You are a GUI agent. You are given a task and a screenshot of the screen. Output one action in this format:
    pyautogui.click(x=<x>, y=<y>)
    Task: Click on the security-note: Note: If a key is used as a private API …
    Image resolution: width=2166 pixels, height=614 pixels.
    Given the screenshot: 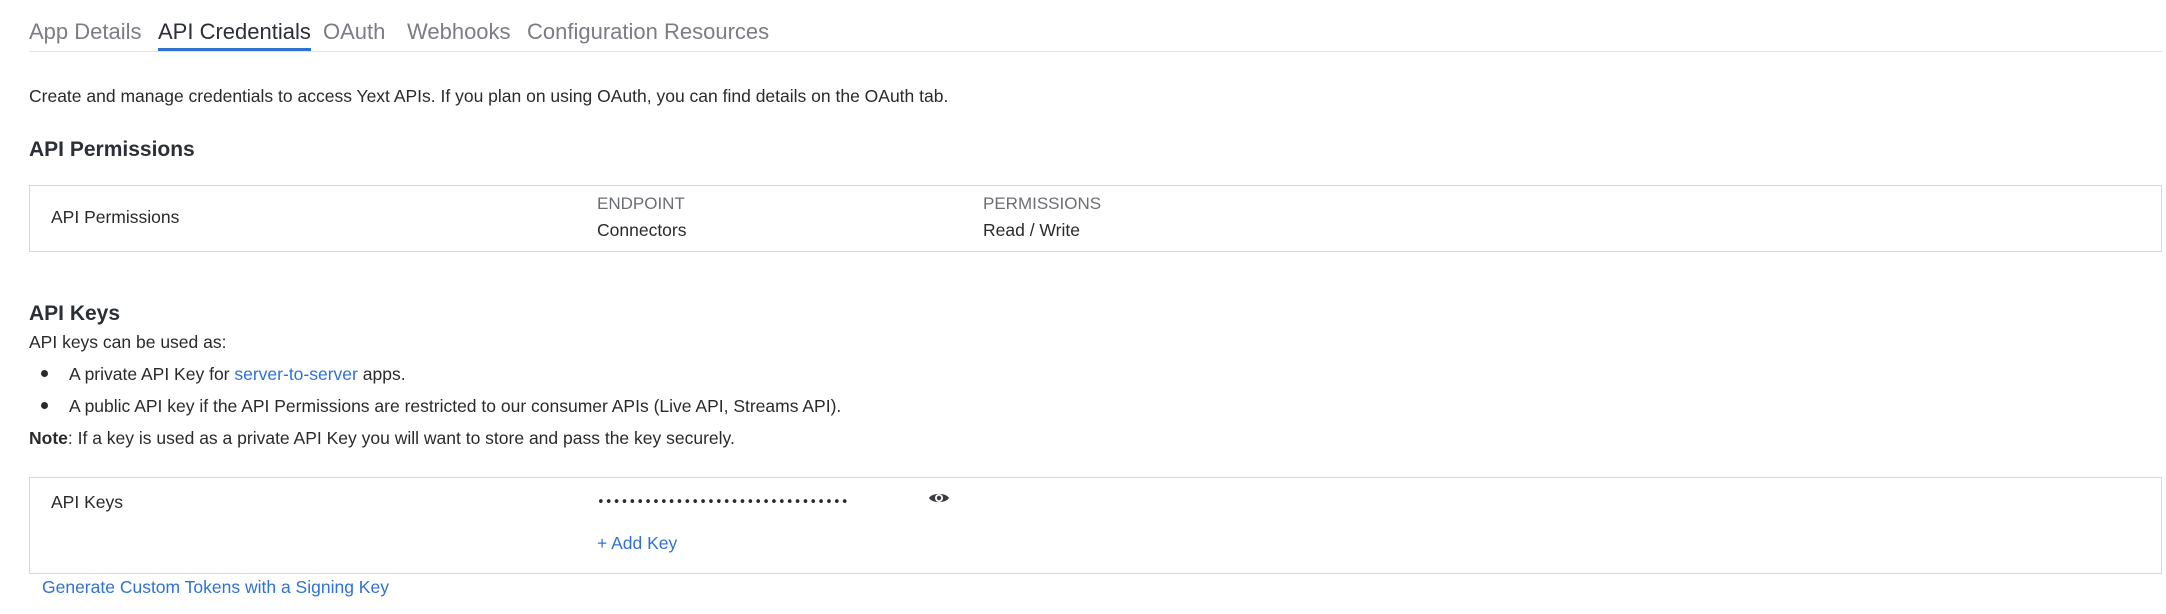 What is the action you would take?
    pyautogui.click(x=382, y=438)
    